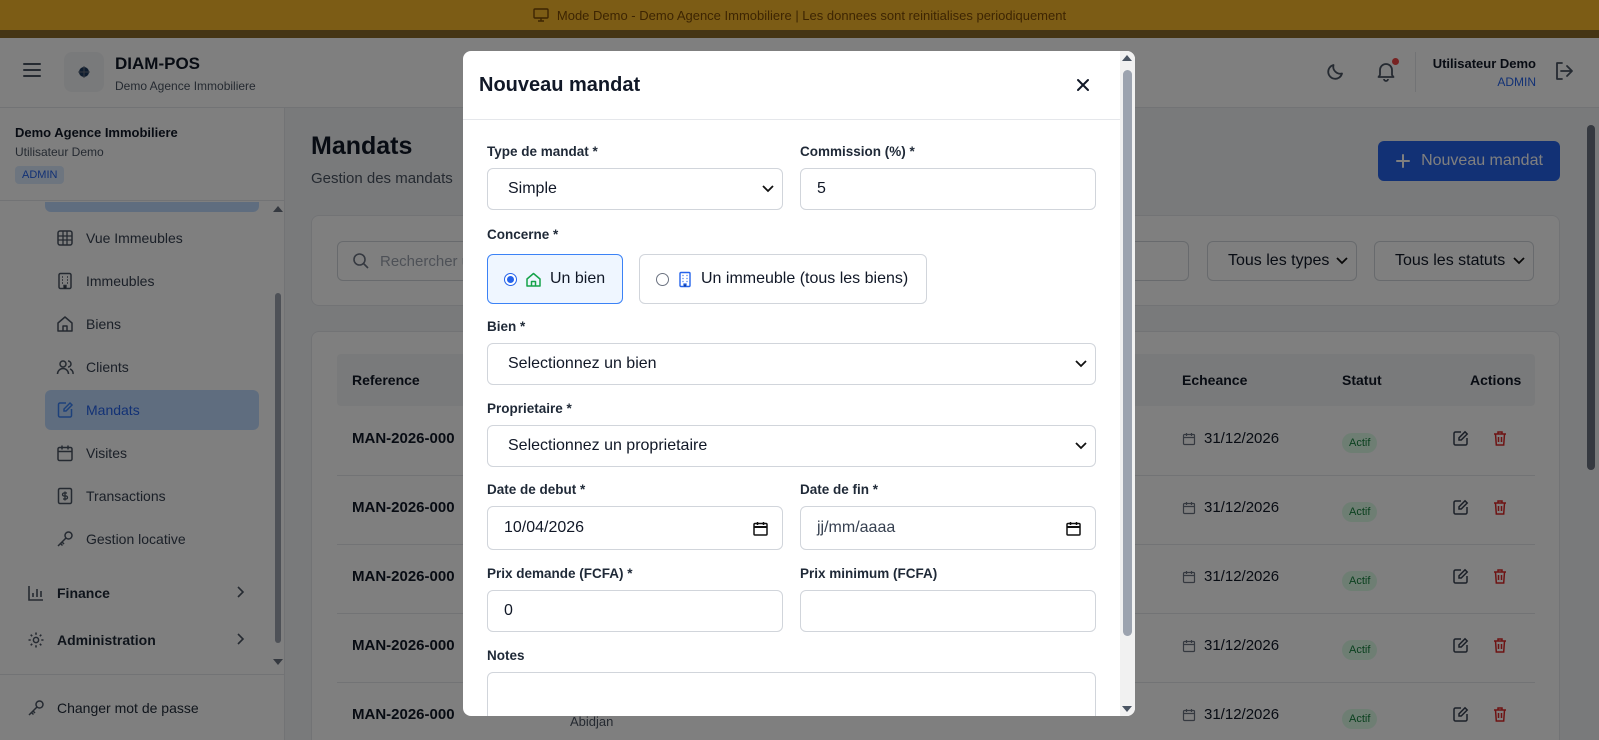 This screenshot has height=740, width=1599. I want to click on radio-un-bien-label: Un bien, so click(578, 278).